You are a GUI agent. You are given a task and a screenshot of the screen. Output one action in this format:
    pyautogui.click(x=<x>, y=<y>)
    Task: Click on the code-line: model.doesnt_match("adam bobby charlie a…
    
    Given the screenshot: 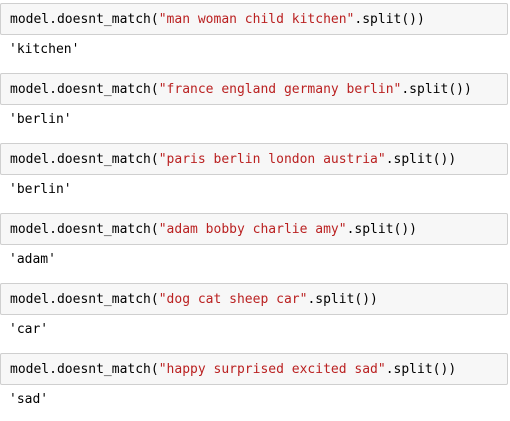 What is the action you would take?
    pyautogui.click(x=213, y=229)
    